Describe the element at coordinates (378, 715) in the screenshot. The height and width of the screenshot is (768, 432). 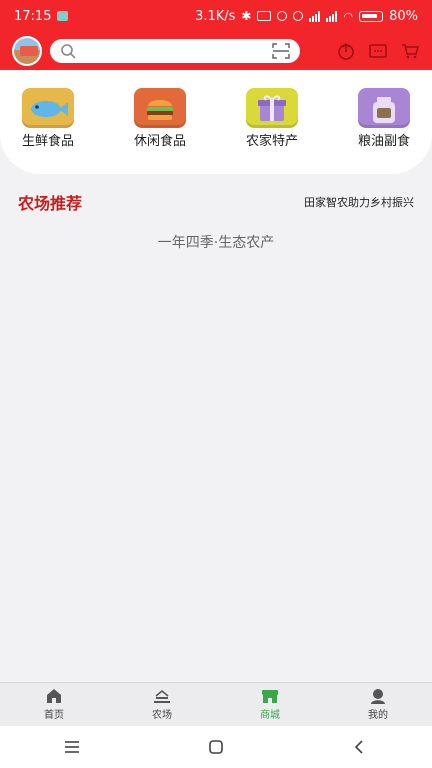
I see `tab-label: 我的` at that location.